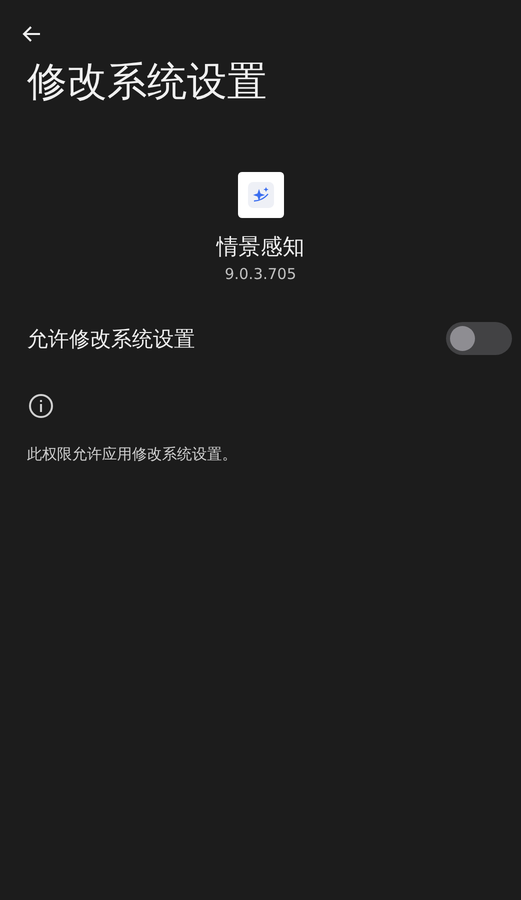 This screenshot has height=900, width=521. Describe the element at coordinates (132, 454) in the screenshot. I see `permission-description: 此权限允许应用修改系统设置。` at that location.